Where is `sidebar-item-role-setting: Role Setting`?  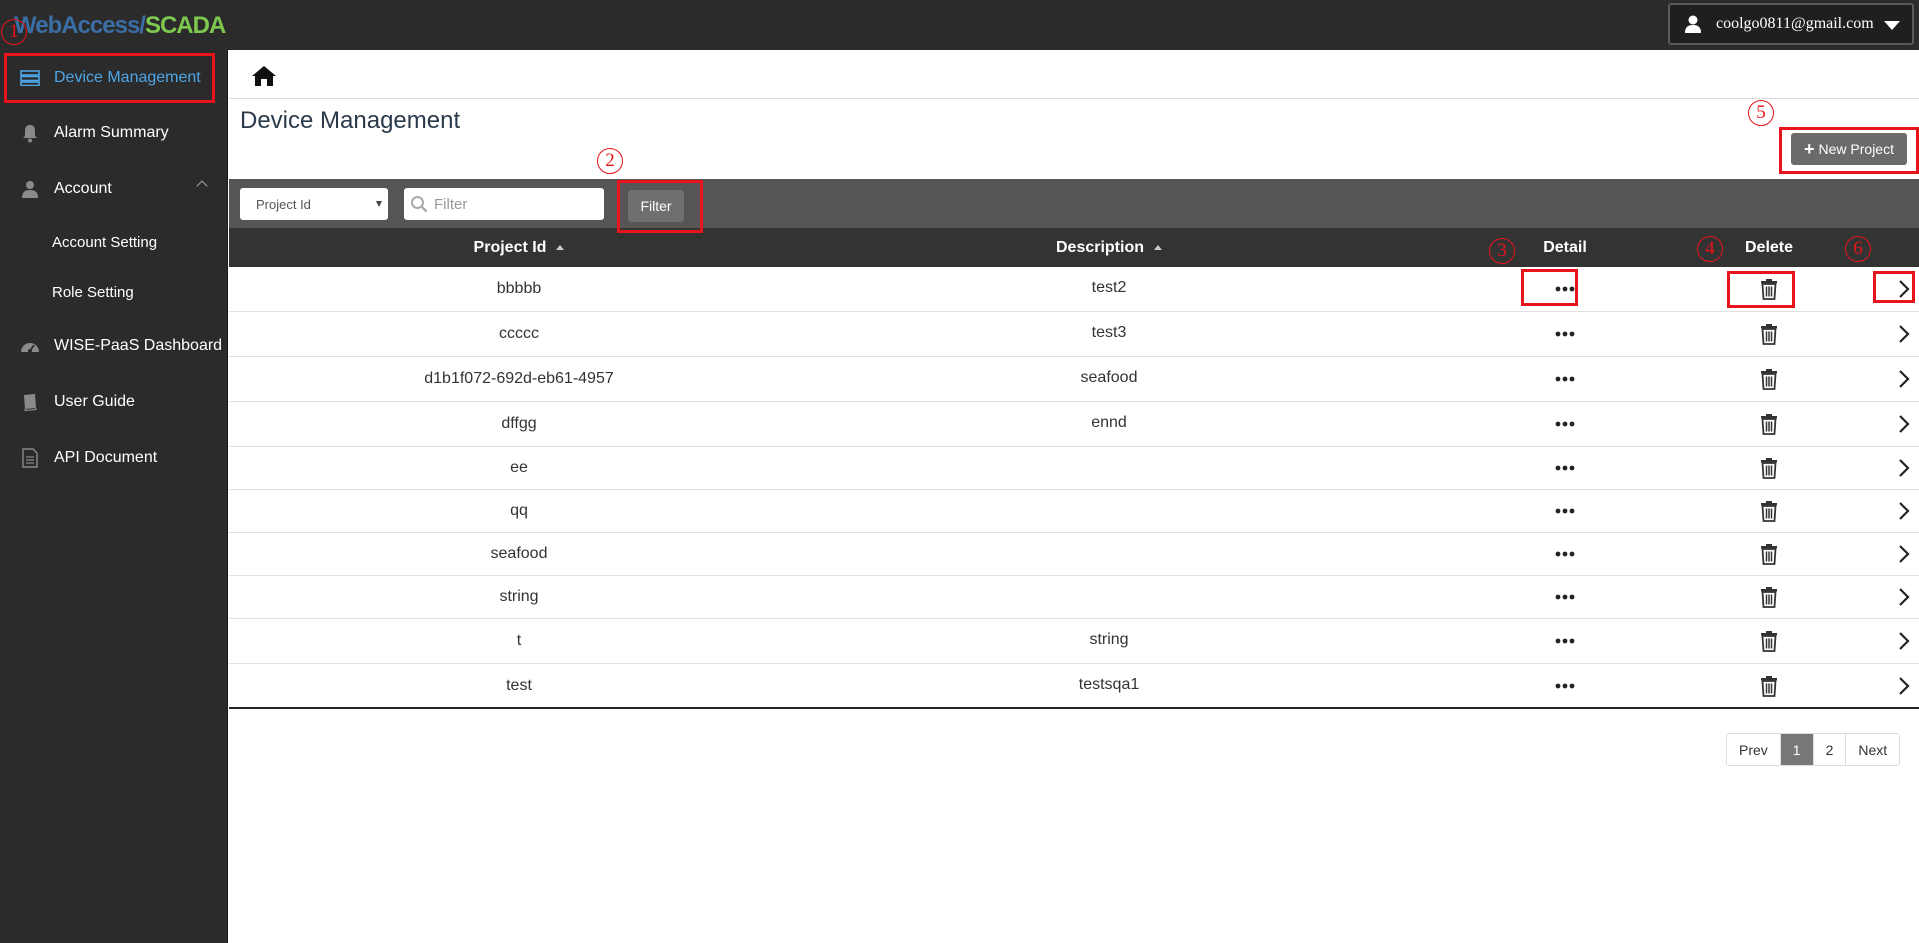 sidebar-item-role-setting: Role Setting is located at coordinates (114, 292).